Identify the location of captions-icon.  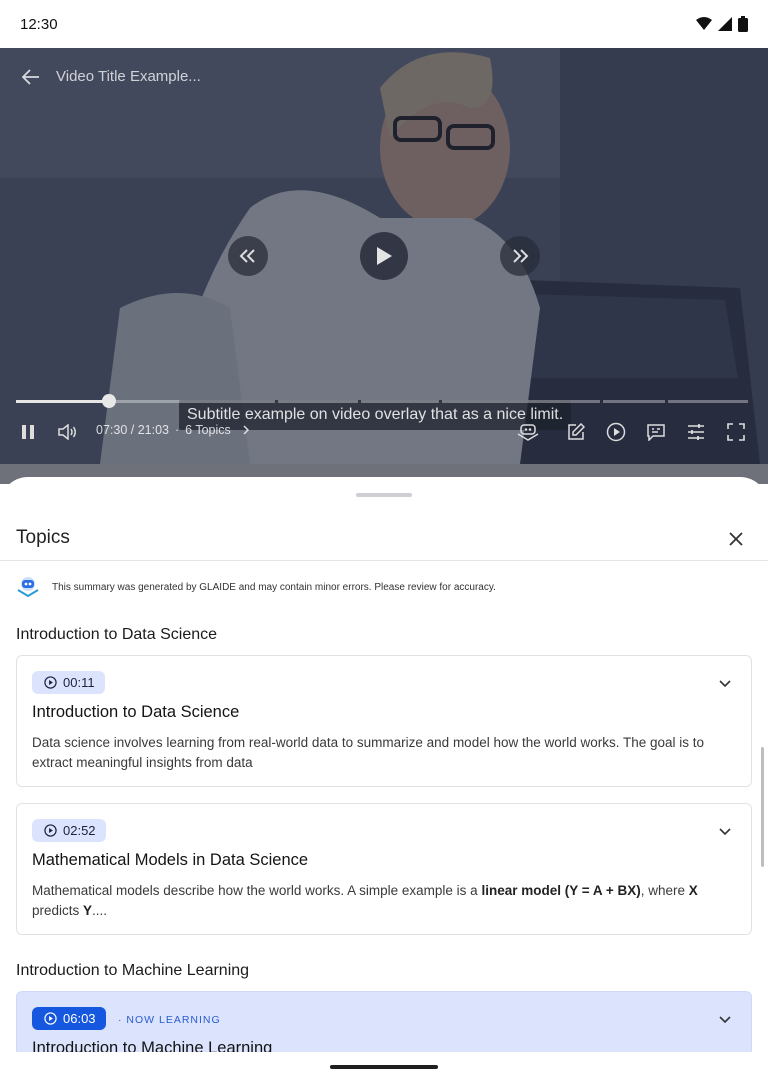
(656, 432).